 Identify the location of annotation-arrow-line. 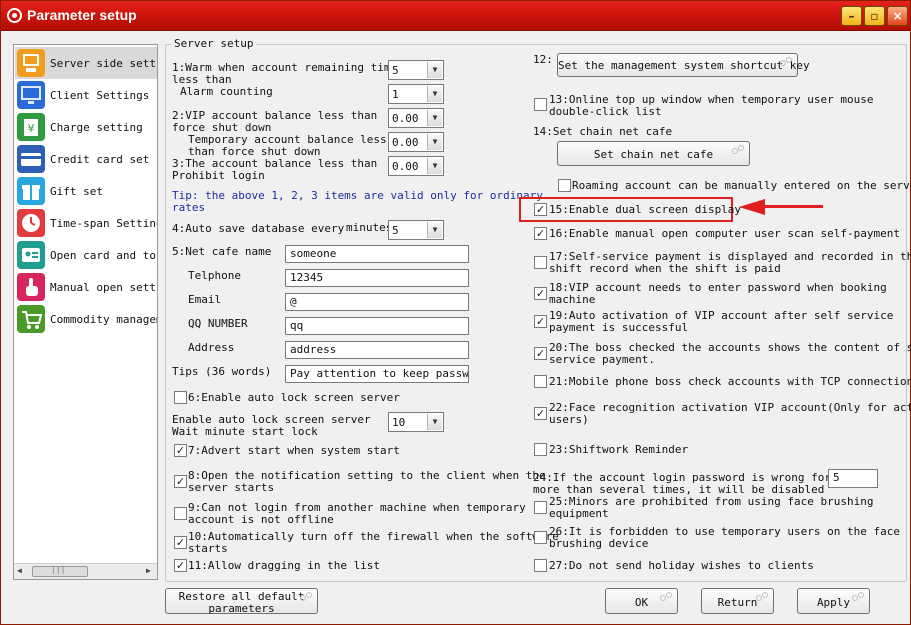
(793, 206).